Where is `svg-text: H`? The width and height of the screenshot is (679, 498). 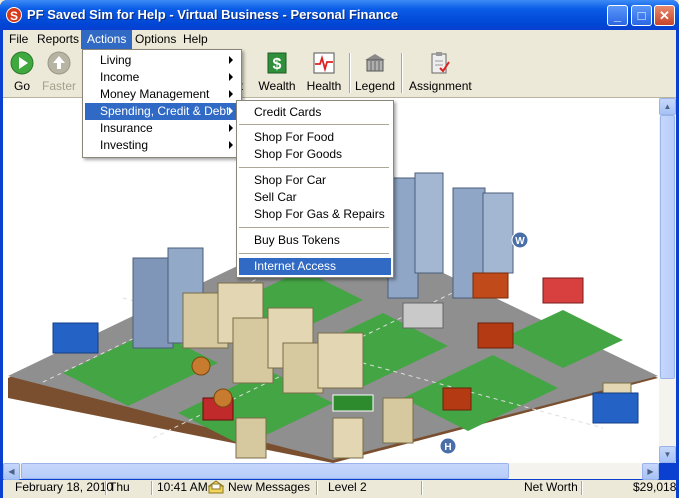
svg-text: H is located at coordinates (447, 447).